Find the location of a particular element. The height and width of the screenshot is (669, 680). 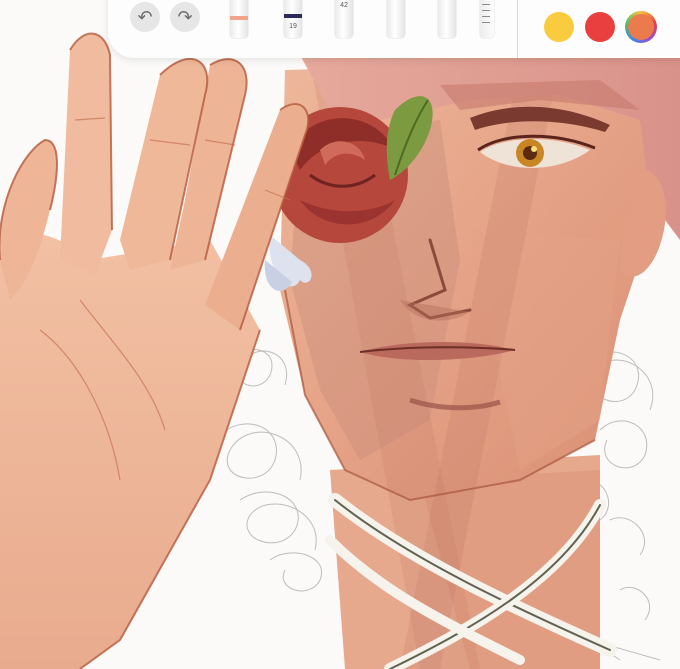

undo-button: ↶ is located at coordinates (145, 17).